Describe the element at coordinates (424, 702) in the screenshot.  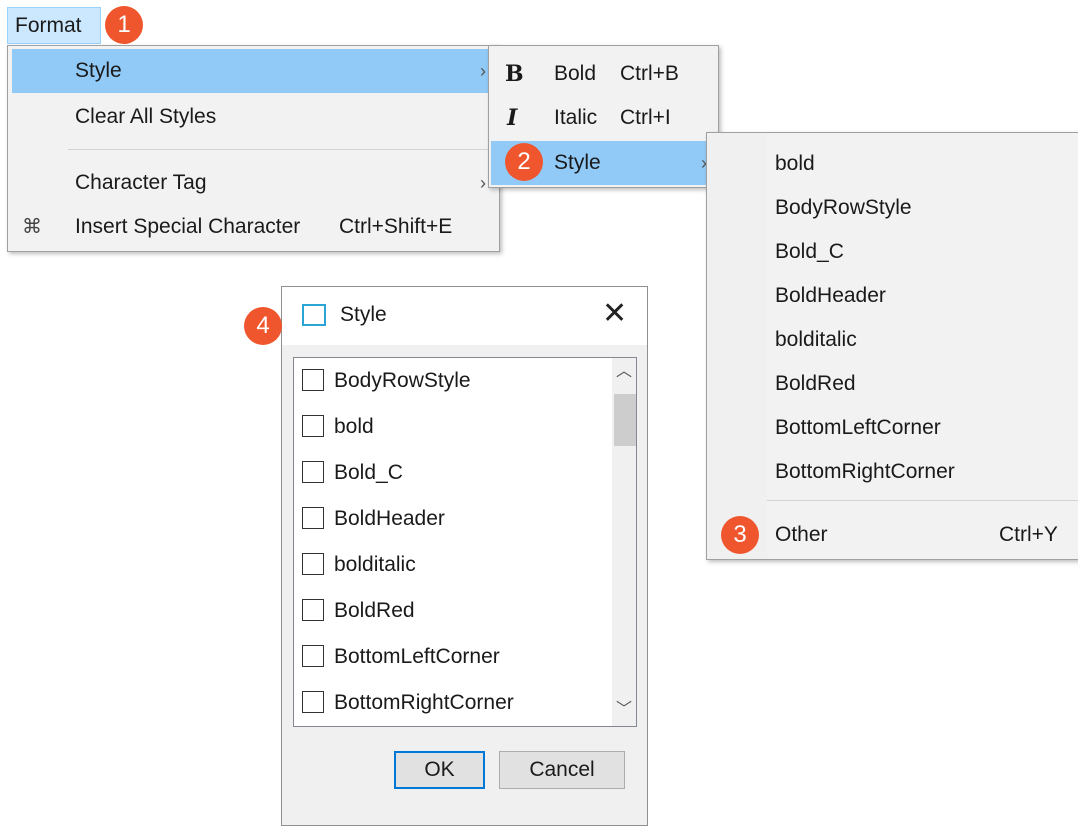
I see `list-item-label: BottomRightCorner` at that location.